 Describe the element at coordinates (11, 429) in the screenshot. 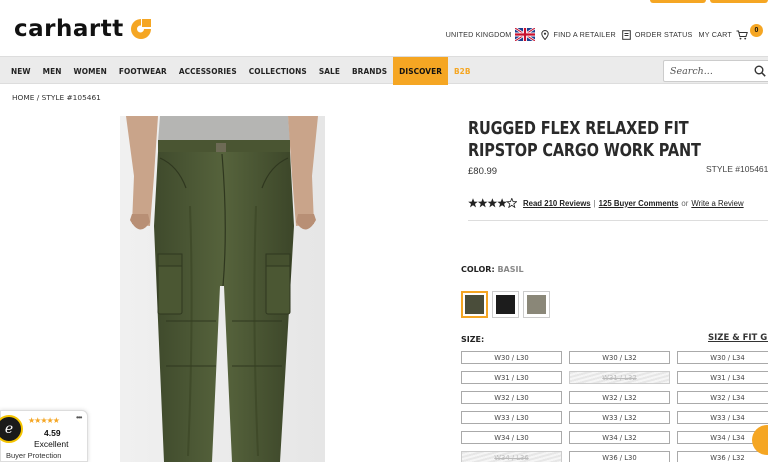

I see `trusted-shops-e-icon: e` at that location.